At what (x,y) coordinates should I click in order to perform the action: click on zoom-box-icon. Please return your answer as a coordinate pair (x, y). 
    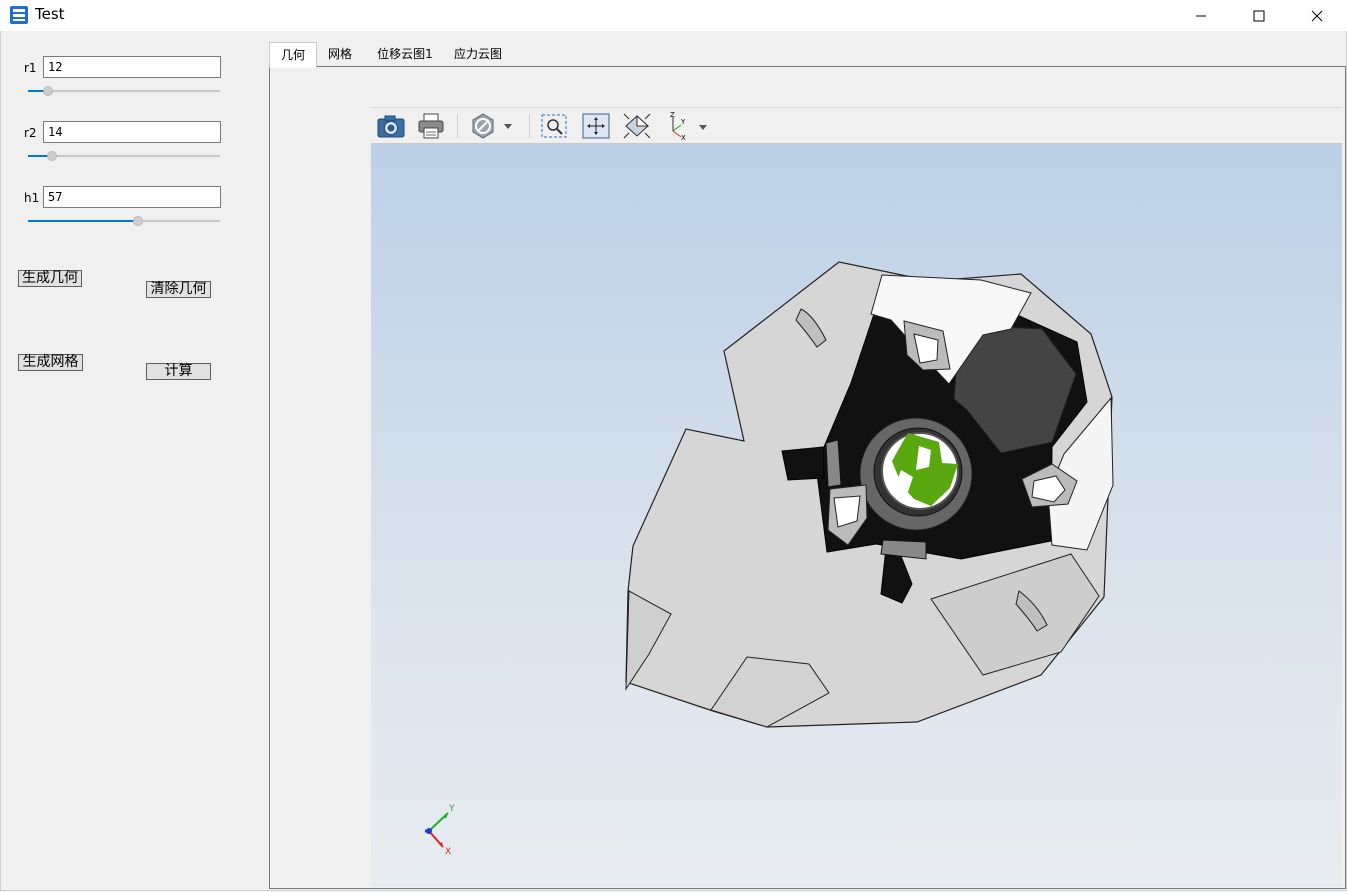
    Looking at the image, I should click on (554, 126).